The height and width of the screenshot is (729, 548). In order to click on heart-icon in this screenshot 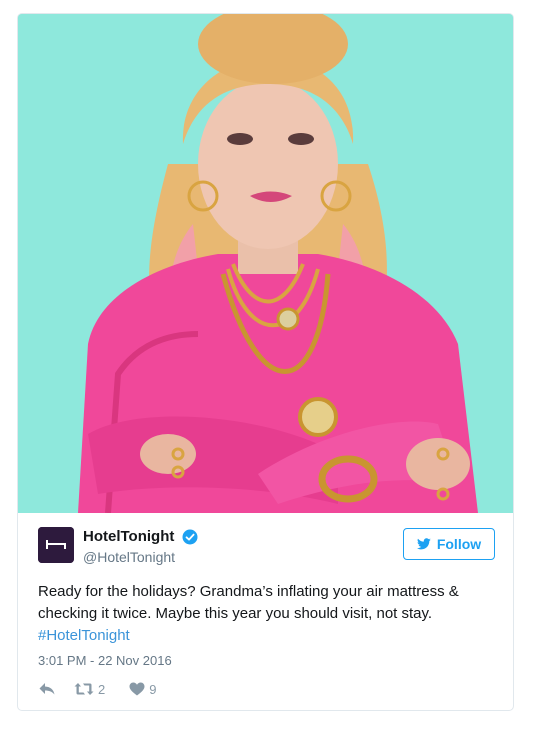, I will do `click(137, 689)`.